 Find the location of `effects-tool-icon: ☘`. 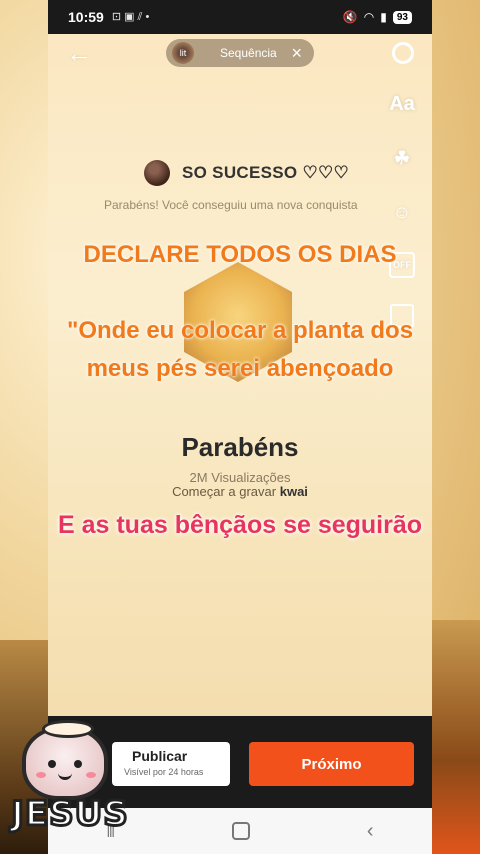

effects-tool-icon: ☘ is located at coordinates (402, 158).